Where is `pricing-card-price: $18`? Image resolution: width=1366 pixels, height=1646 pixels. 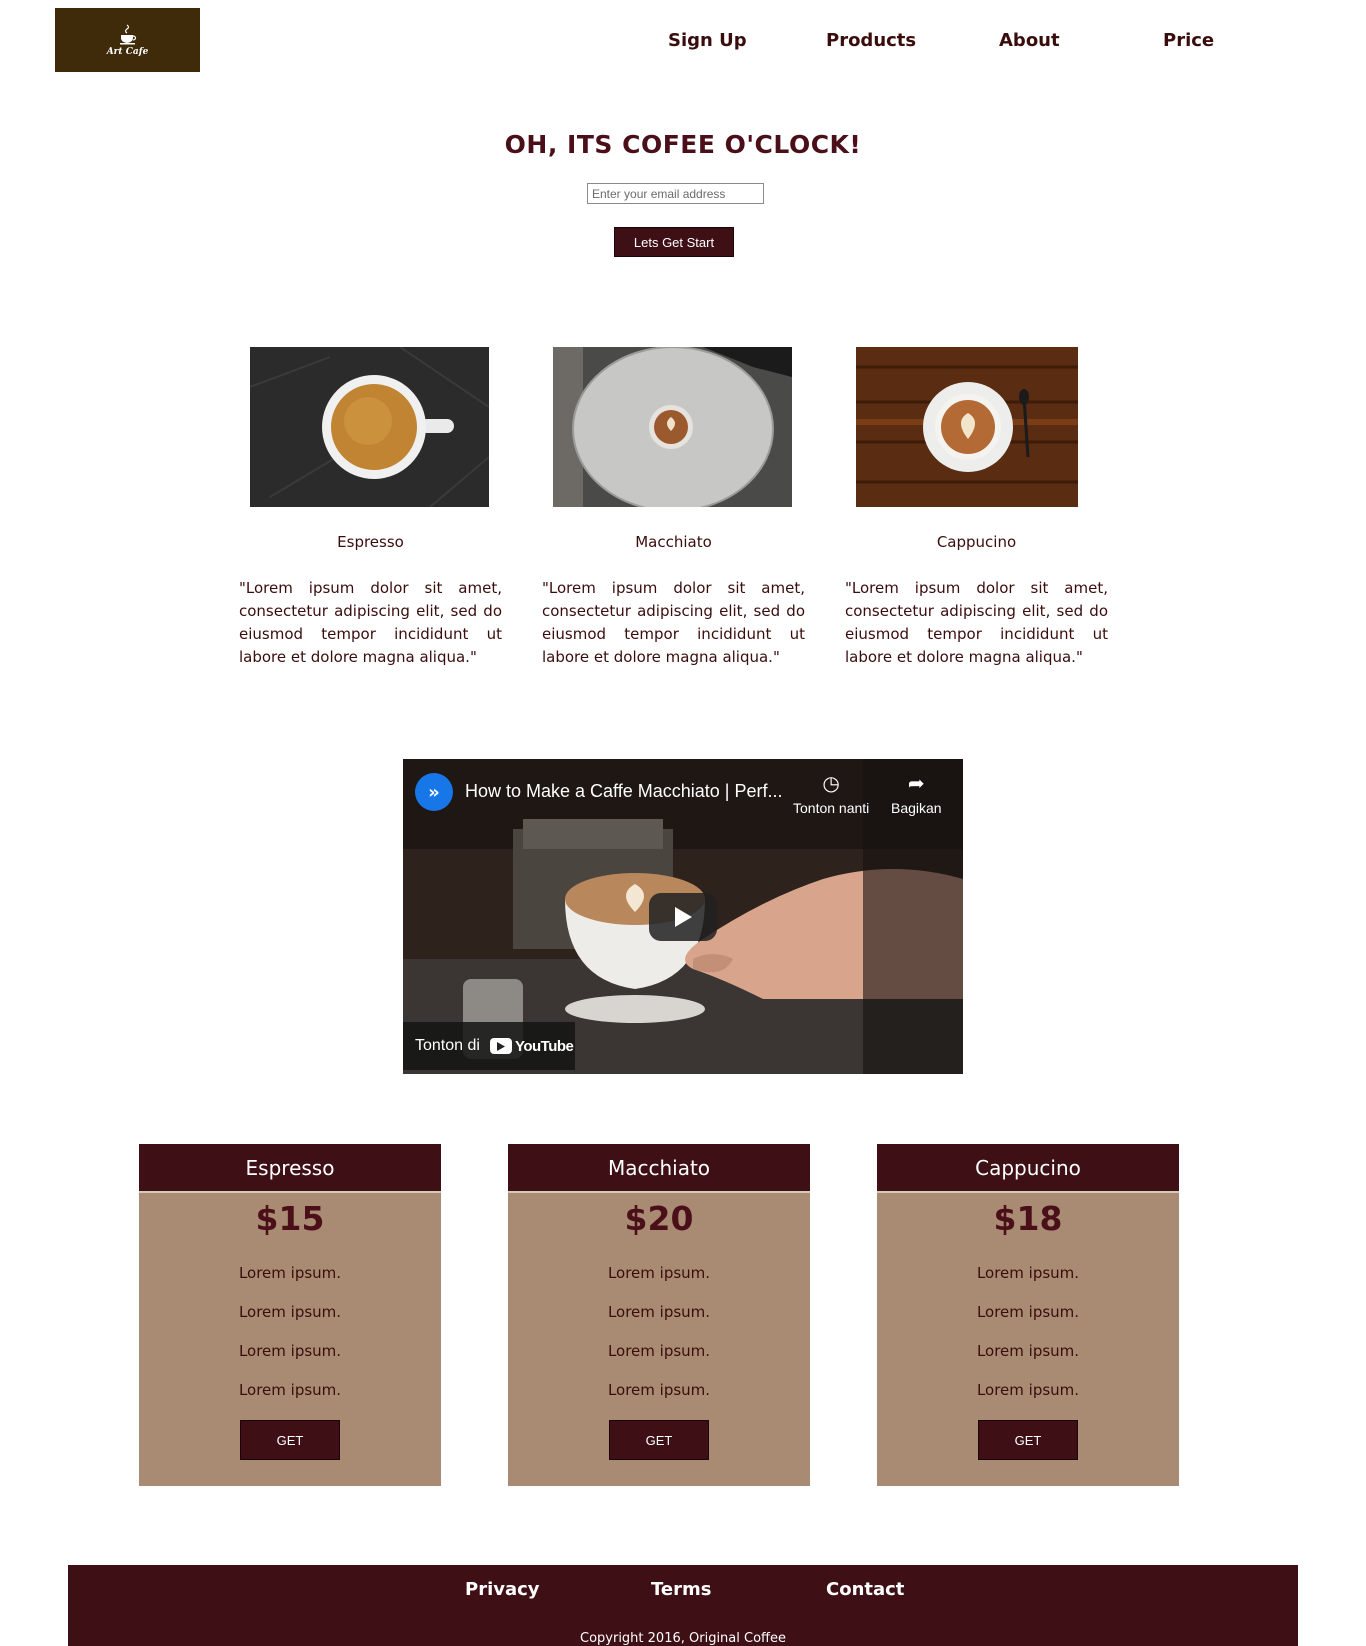
pricing-card-price: $18 is located at coordinates (1028, 1218).